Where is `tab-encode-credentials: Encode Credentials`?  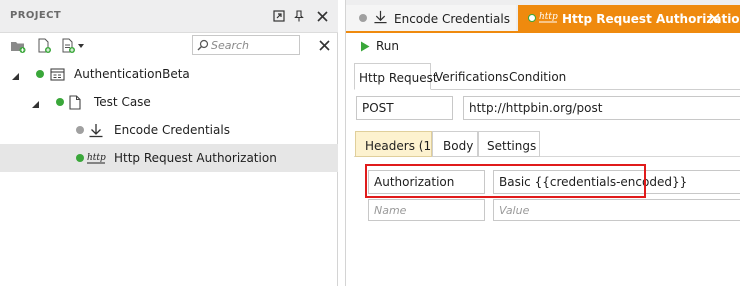
tab-encode-credentials: Encode Credentials is located at coordinates (431, 18).